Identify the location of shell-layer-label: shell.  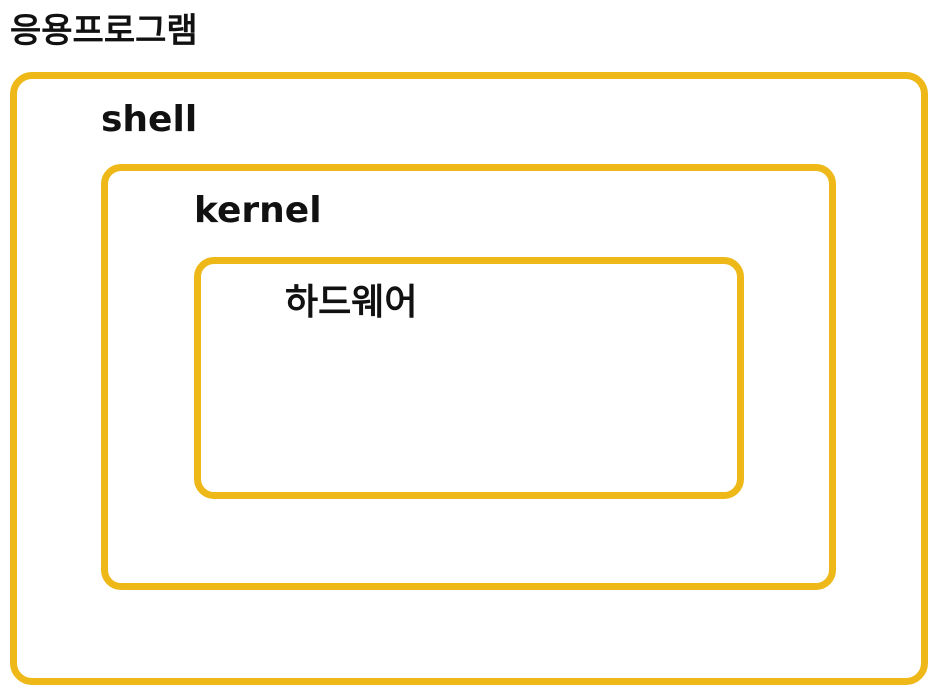
(149, 119).